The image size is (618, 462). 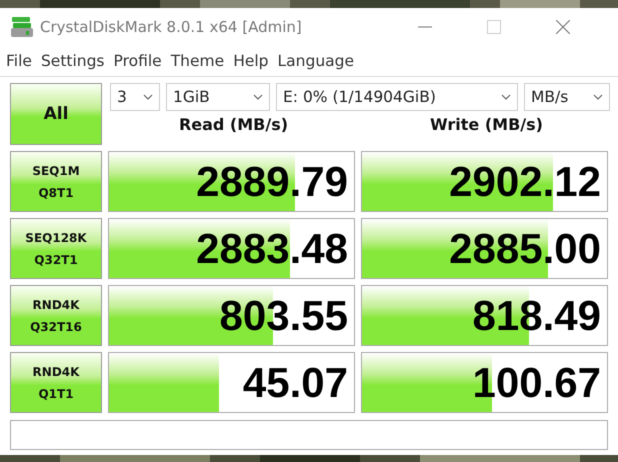 What do you see at coordinates (536, 316) in the screenshot?
I see `result-value: 818.49` at bounding box center [536, 316].